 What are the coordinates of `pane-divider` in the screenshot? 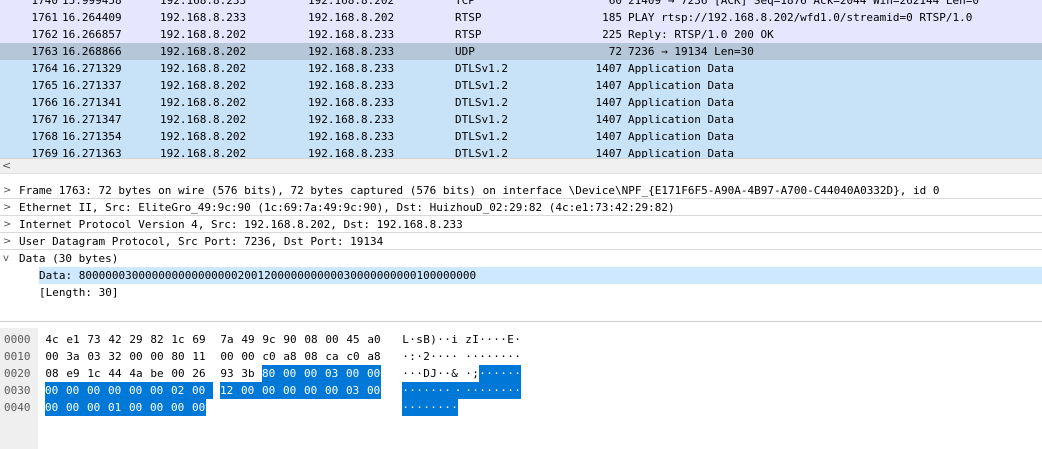 It's located at (521, 324).